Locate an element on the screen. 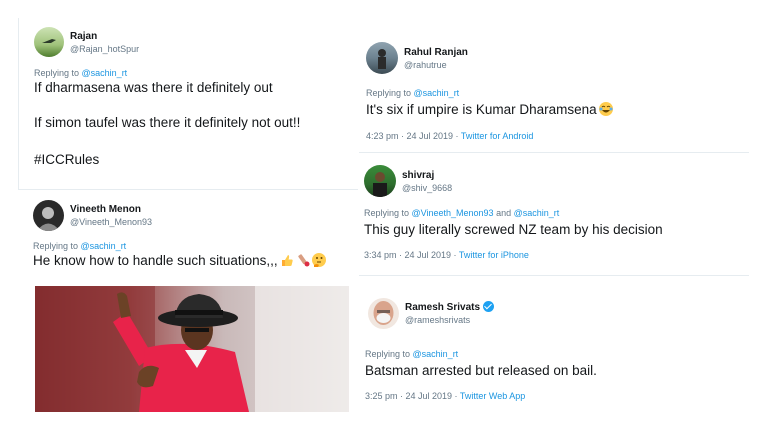 The width and height of the screenshot is (759, 422). tweet-meta: 3:25 pm · 24 Jul 2019 · Twitter Web App is located at coordinates (445, 396).